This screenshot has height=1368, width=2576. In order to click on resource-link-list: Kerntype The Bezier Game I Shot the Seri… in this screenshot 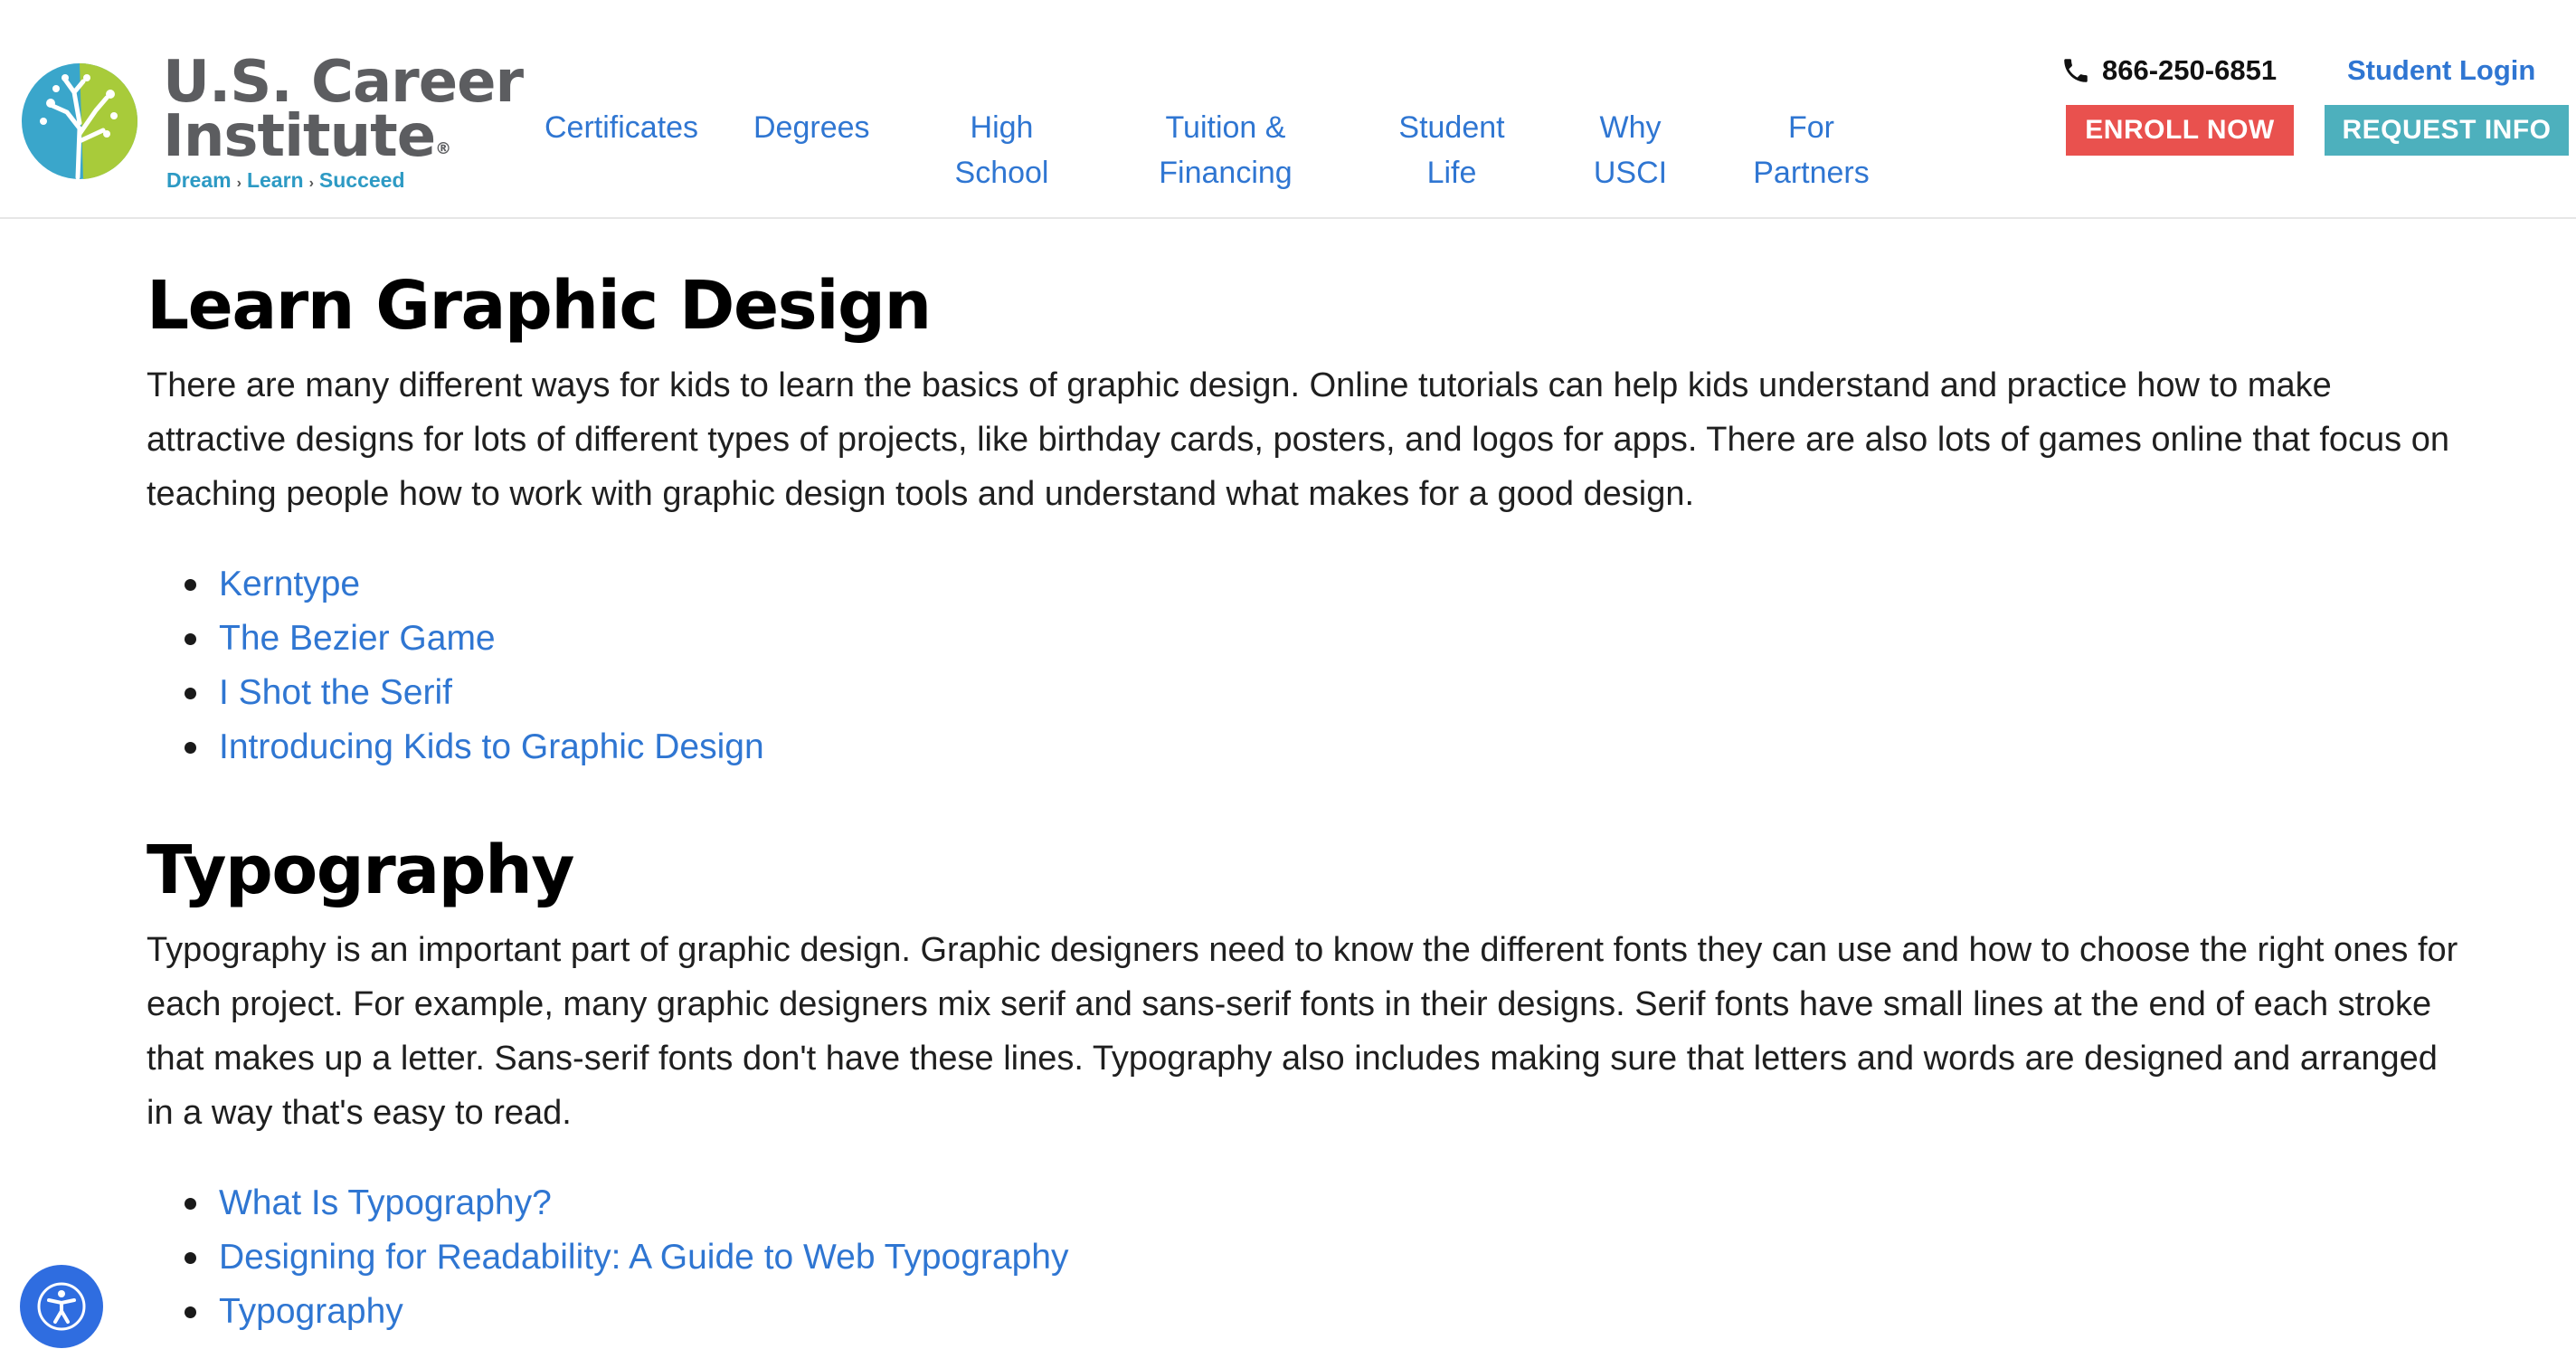, I will do `click(1324, 665)`.